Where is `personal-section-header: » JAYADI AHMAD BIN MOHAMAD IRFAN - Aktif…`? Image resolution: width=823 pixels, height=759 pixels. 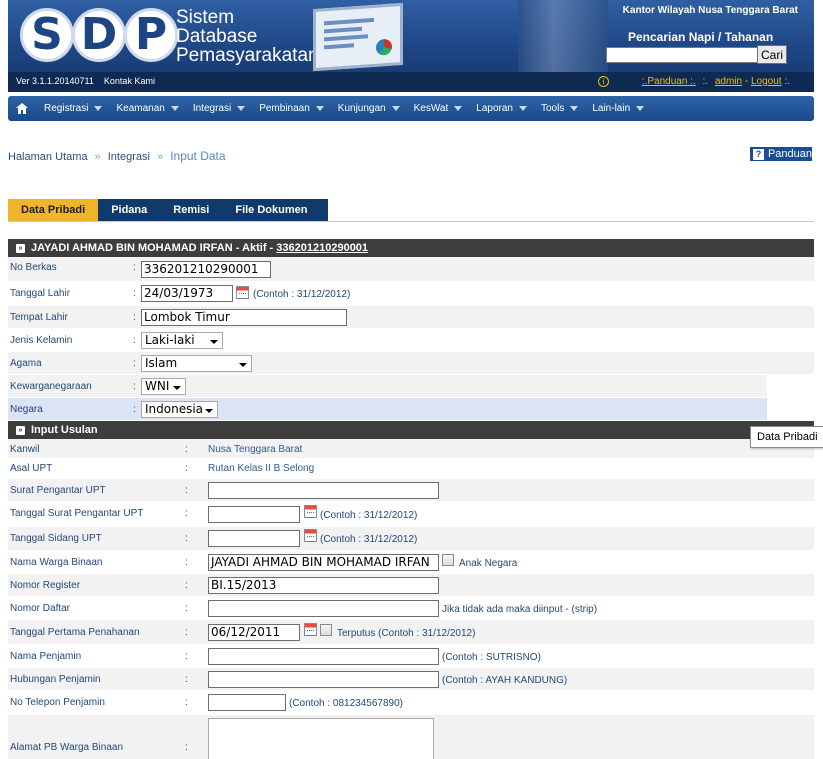
personal-section-header: » JAYADI AHMAD BIN MOHAMAD IRFAN - Aktif… is located at coordinates (411, 248).